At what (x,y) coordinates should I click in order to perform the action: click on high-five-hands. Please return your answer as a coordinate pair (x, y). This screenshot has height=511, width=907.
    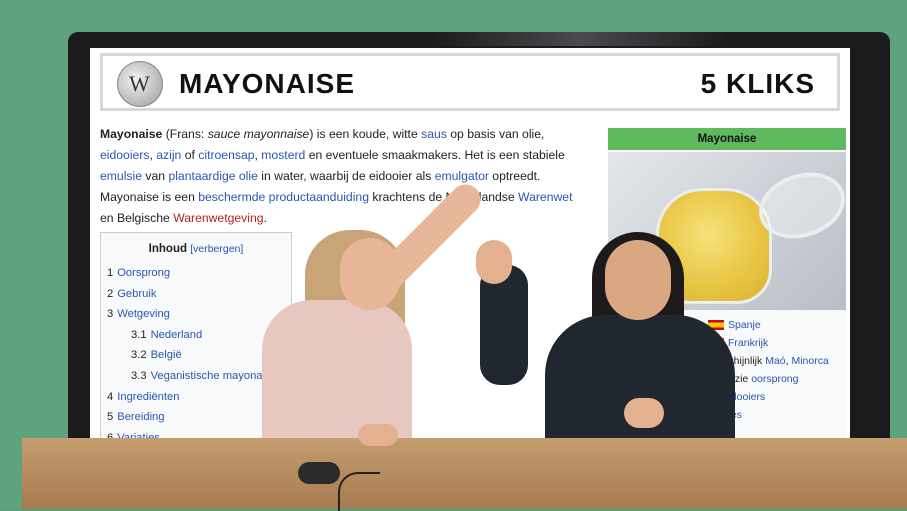
    Looking at the image, I should click on (494, 262).